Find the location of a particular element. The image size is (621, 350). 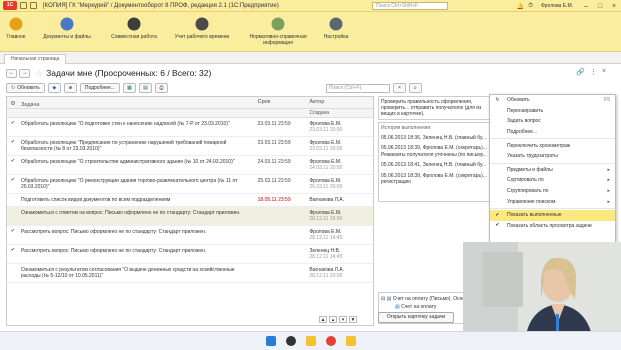

table-scroll-buttons: ▲ ▴ ▾ ▼ is located at coordinates (338, 319).